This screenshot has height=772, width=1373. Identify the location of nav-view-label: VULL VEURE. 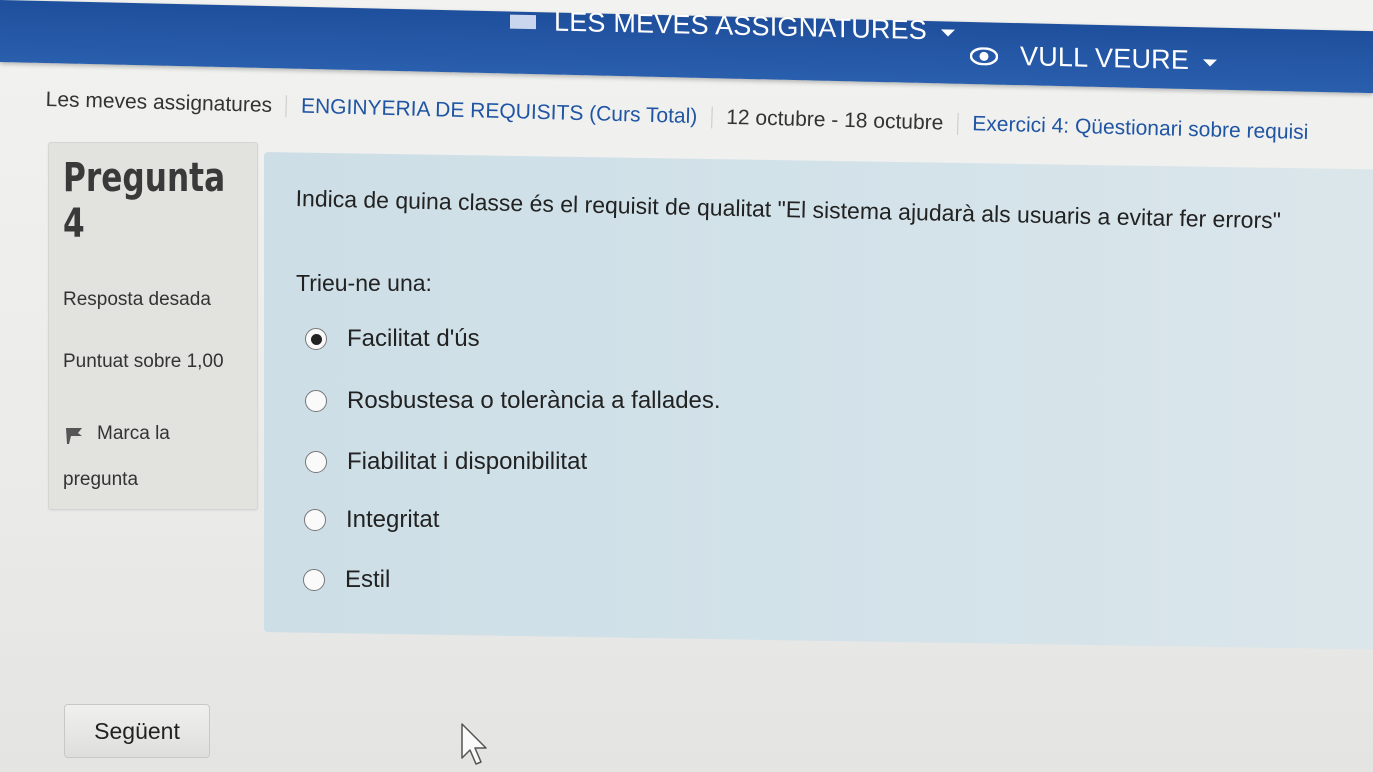
(1105, 58).